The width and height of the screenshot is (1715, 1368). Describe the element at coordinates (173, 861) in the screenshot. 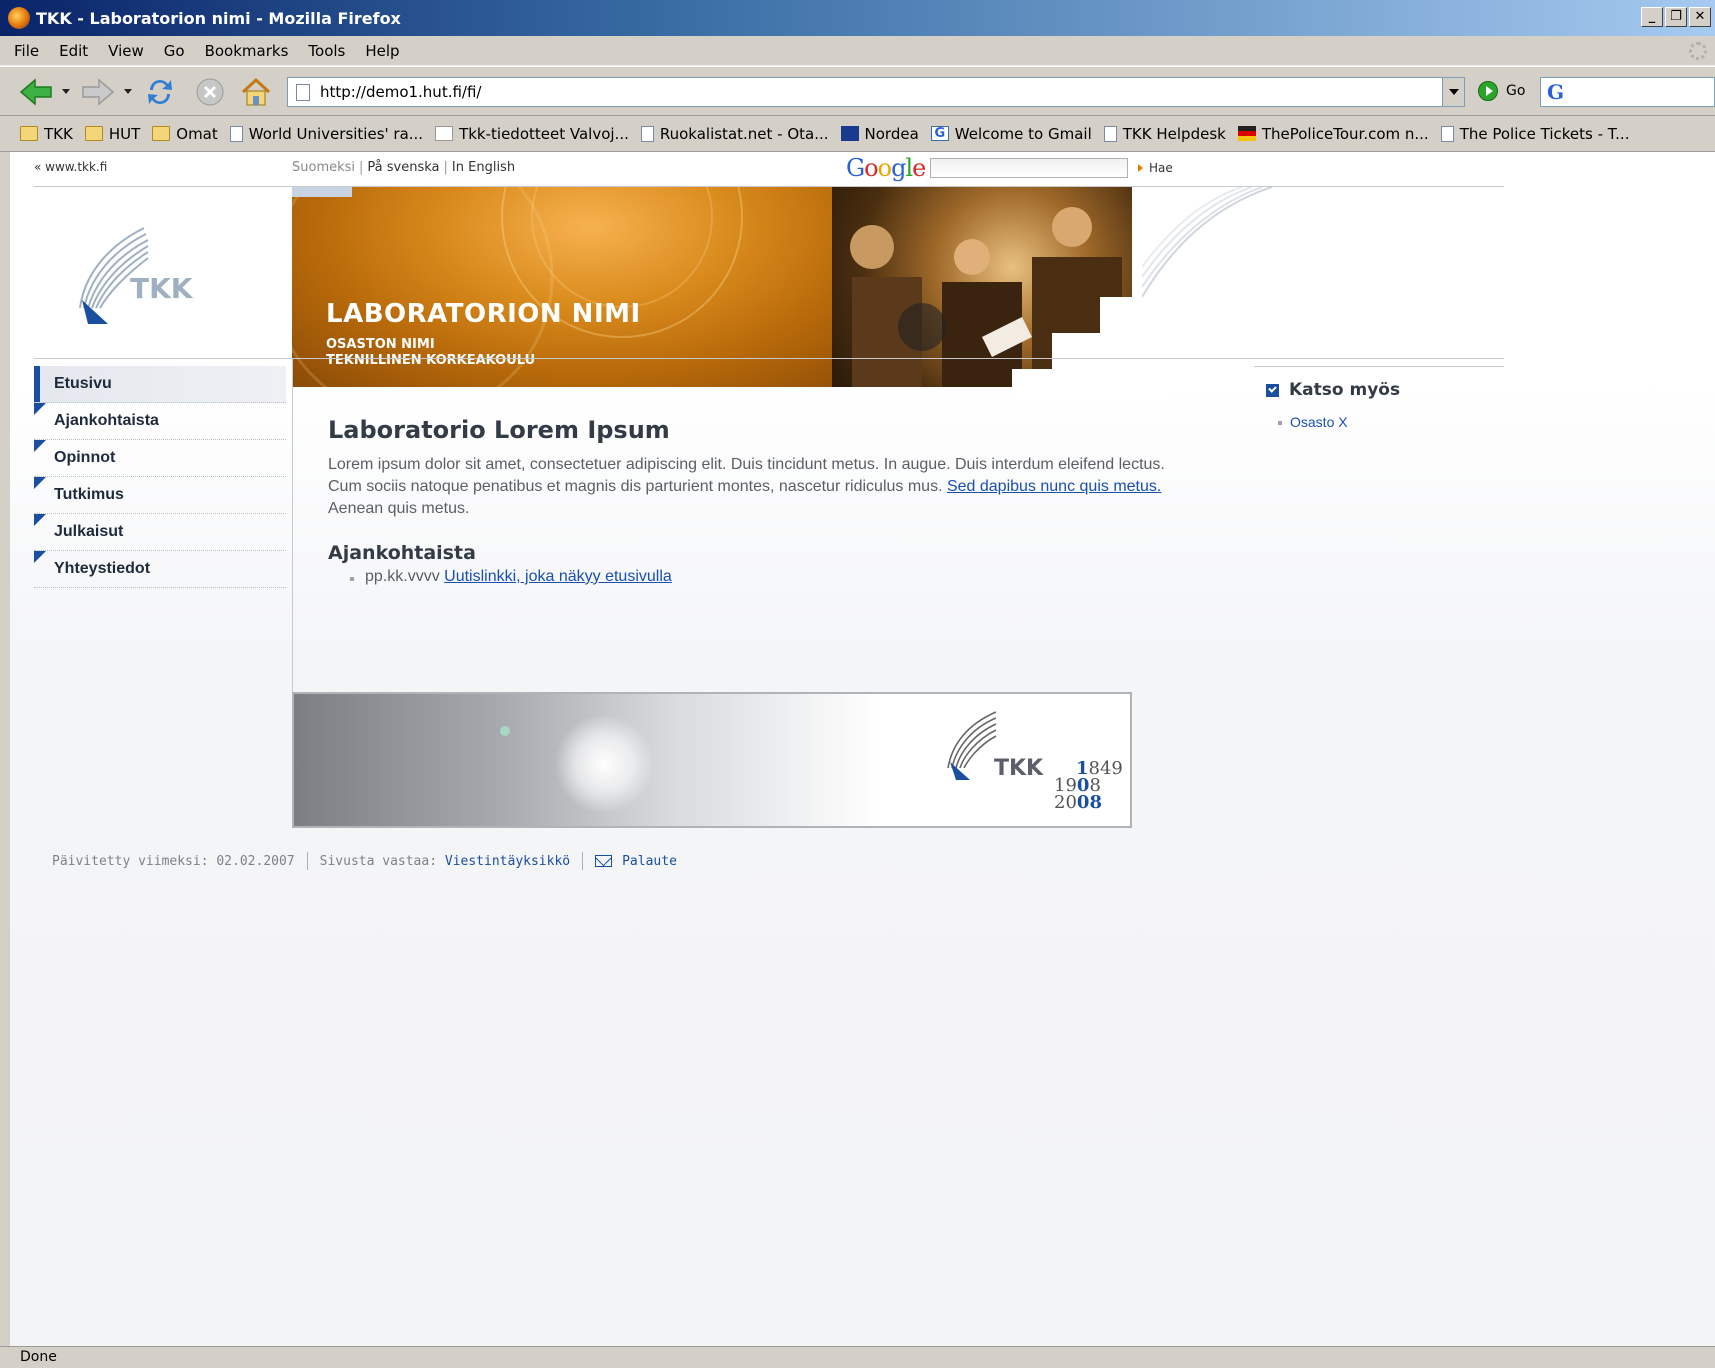

I see `last-updated: Päivitetty viimeksi: 02.02.2007` at that location.